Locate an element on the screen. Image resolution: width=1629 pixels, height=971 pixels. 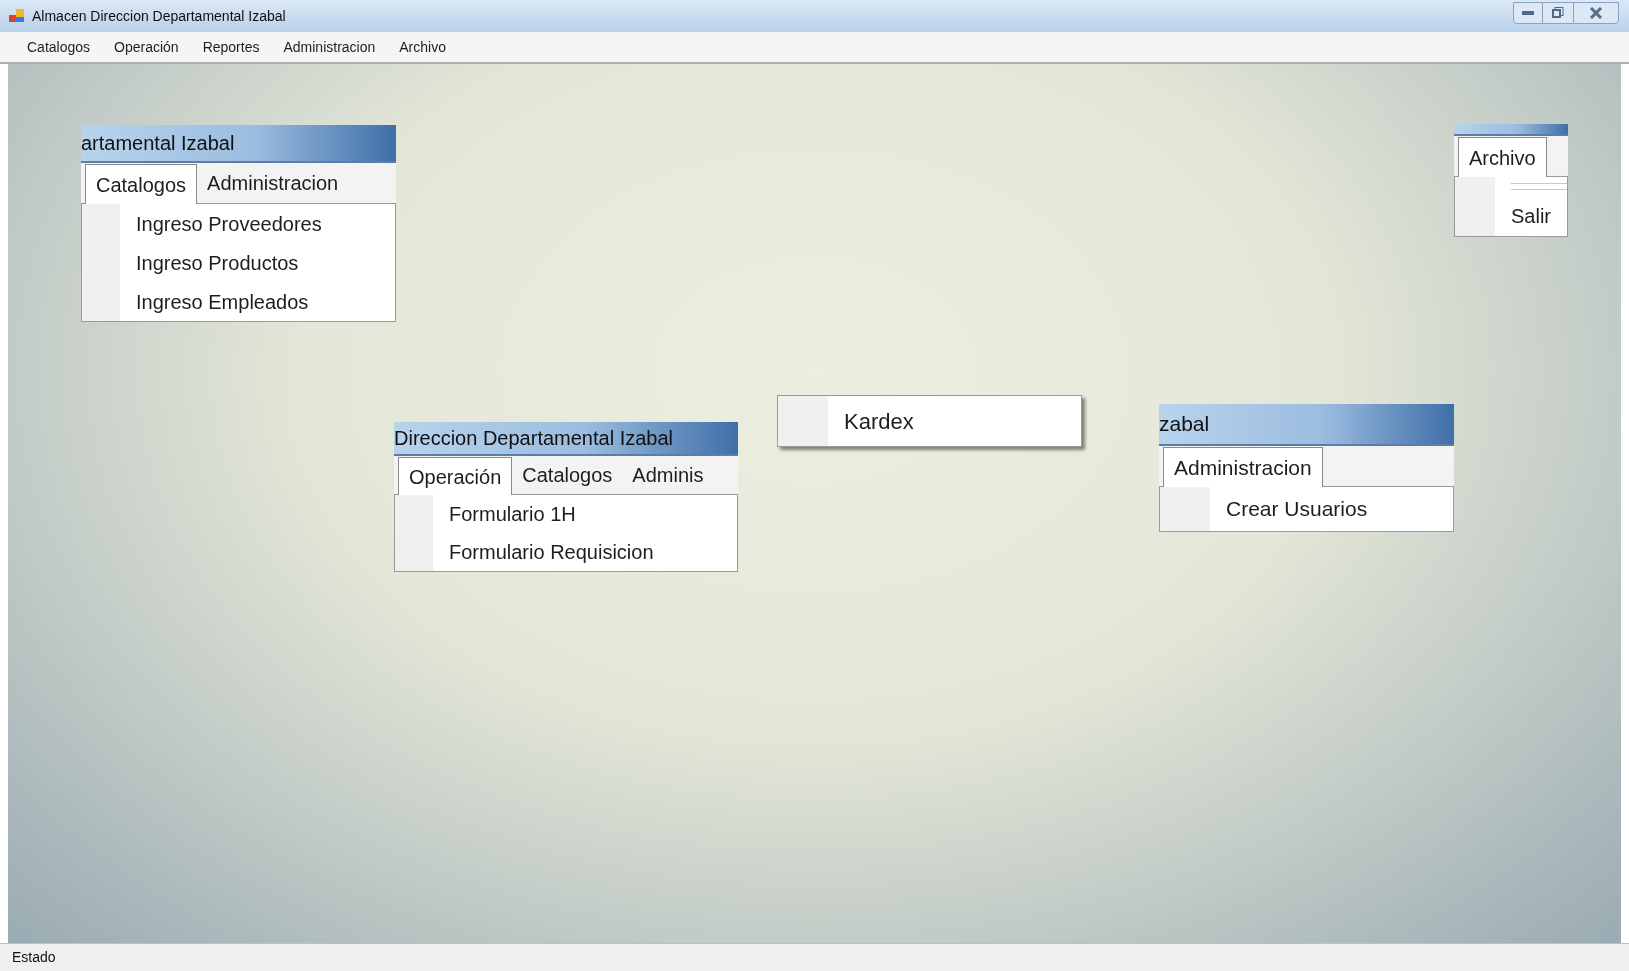
menu-item: Ingreso Proveedores is located at coordinates (257, 223).